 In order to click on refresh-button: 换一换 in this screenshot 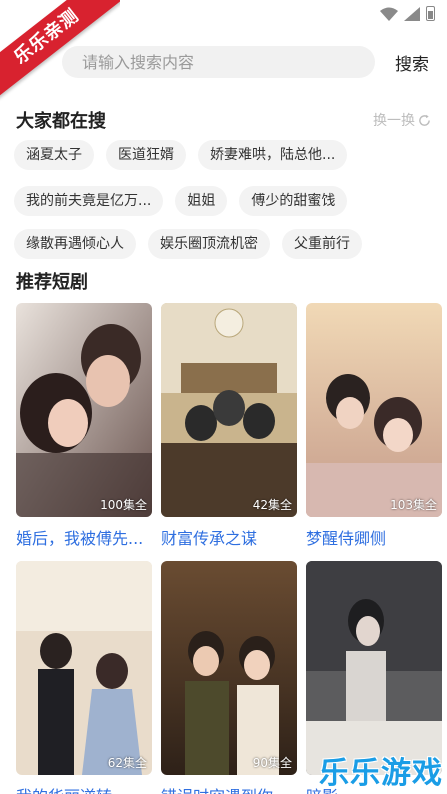, I will do `click(402, 120)`.